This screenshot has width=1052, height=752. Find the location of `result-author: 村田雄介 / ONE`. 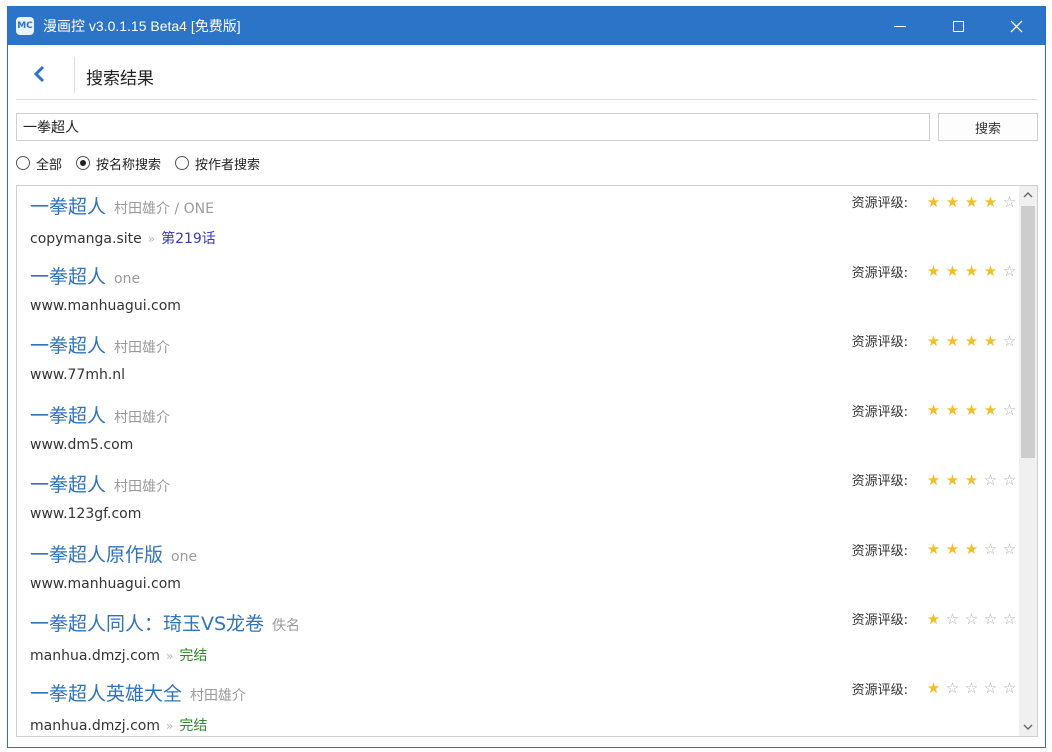

result-author: 村田雄介 / ONE is located at coordinates (164, 209).